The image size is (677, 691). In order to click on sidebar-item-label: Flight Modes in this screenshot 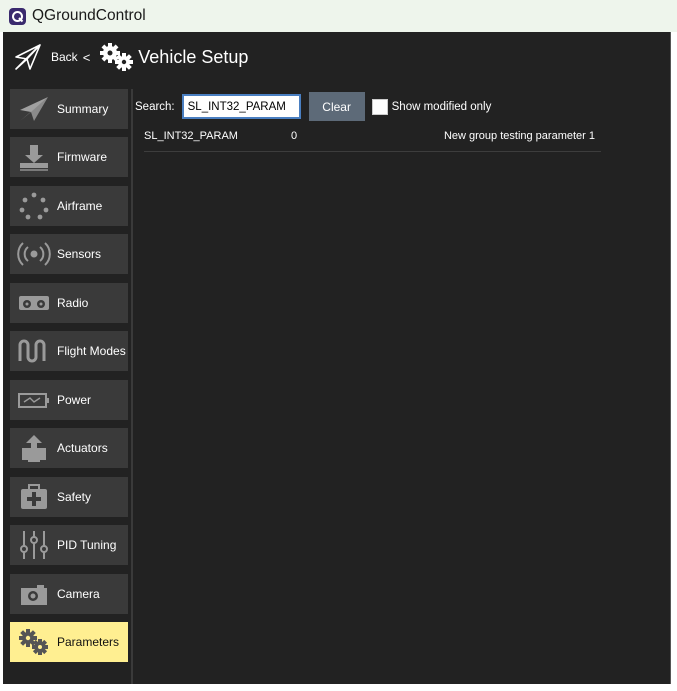, I will do `click(91, 351)`.